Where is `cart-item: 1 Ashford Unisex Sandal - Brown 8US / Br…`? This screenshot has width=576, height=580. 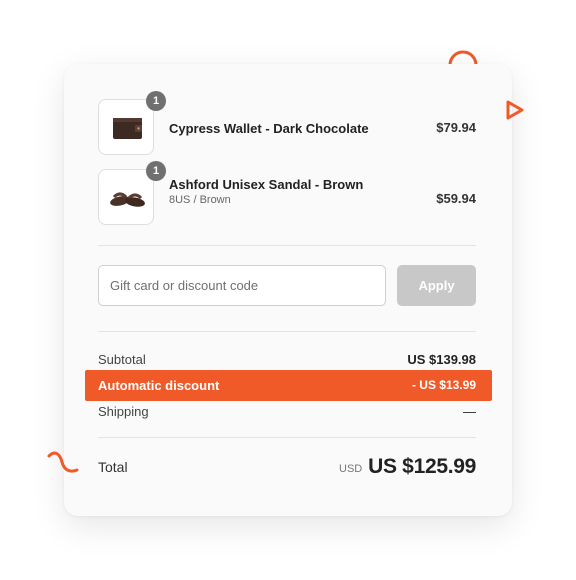 cart-item: 1 Ashford Unisex Sandal - Brown 8US / Br… is located at coordinates (287, 194).